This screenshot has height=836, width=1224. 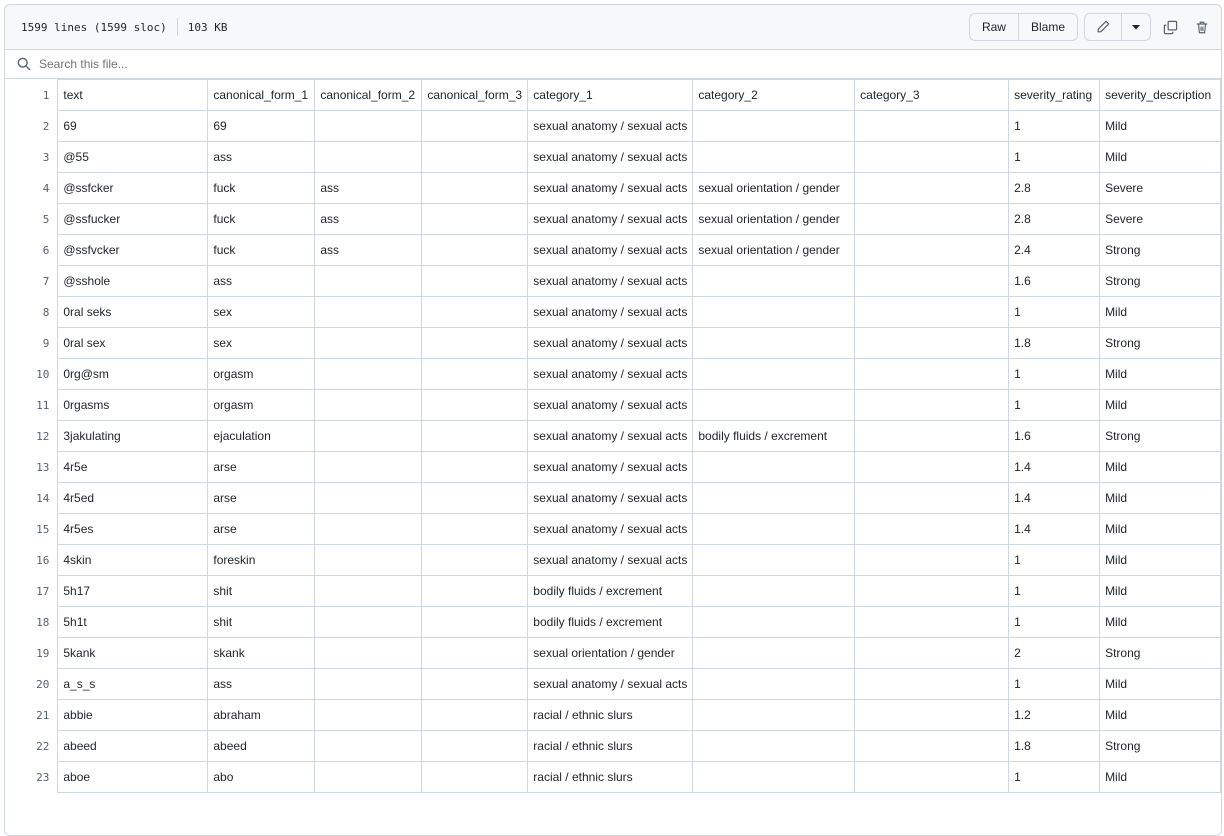 What do you see at coordinates (774, 436) in the screenshot?
I see `table-cell: bodily fluids / excrement` at bounding box center [774, 436].